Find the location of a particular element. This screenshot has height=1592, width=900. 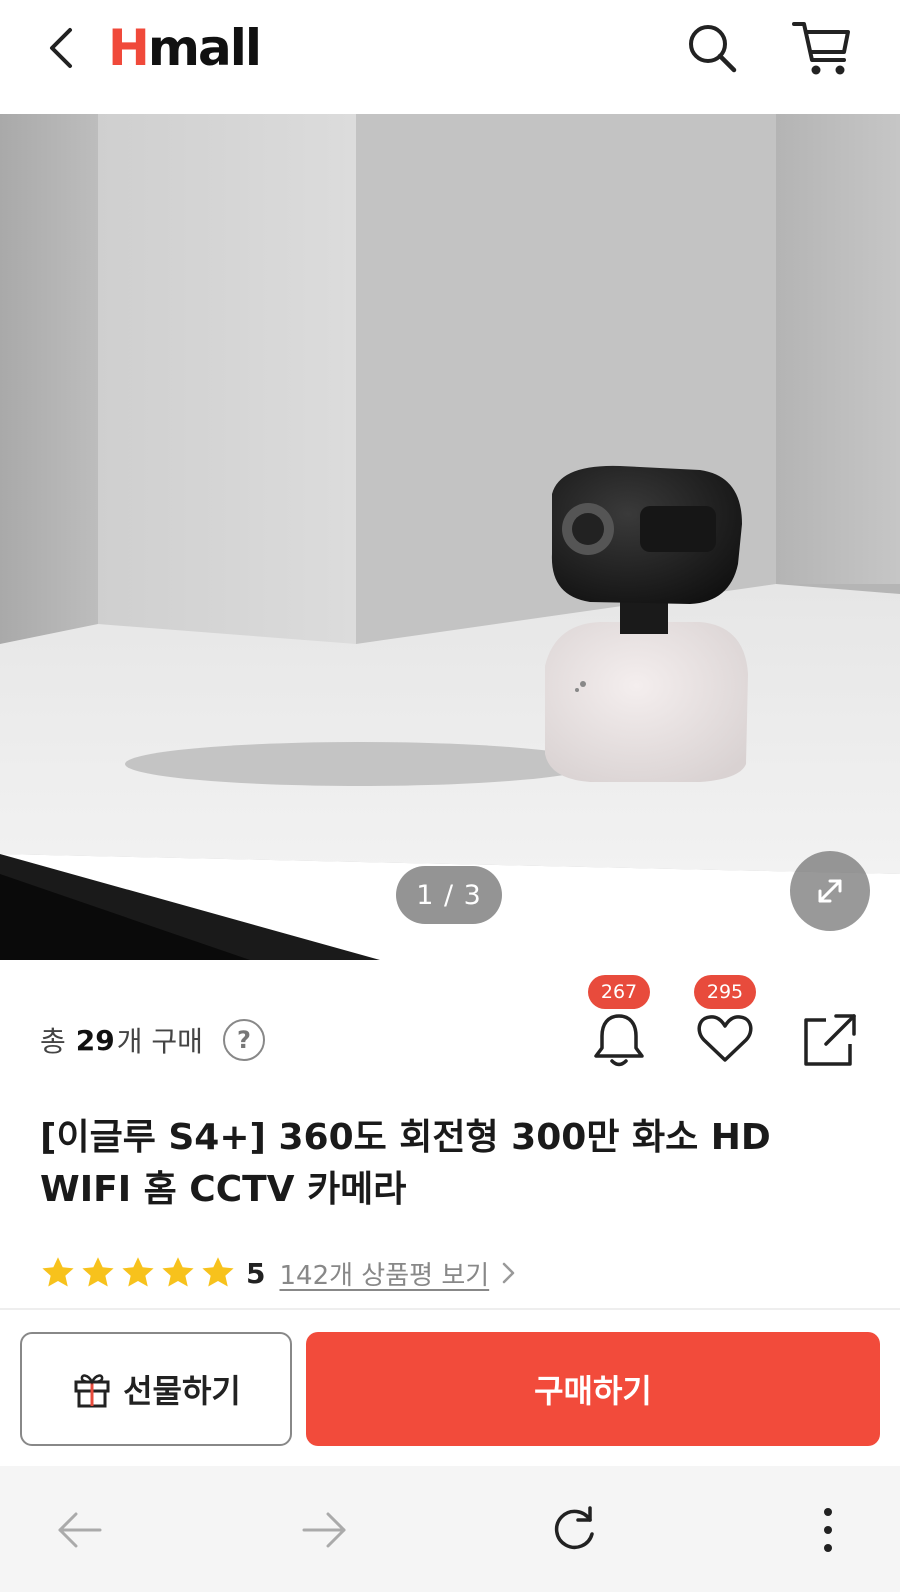

gift-icon is located at coordinates (92, 1391).